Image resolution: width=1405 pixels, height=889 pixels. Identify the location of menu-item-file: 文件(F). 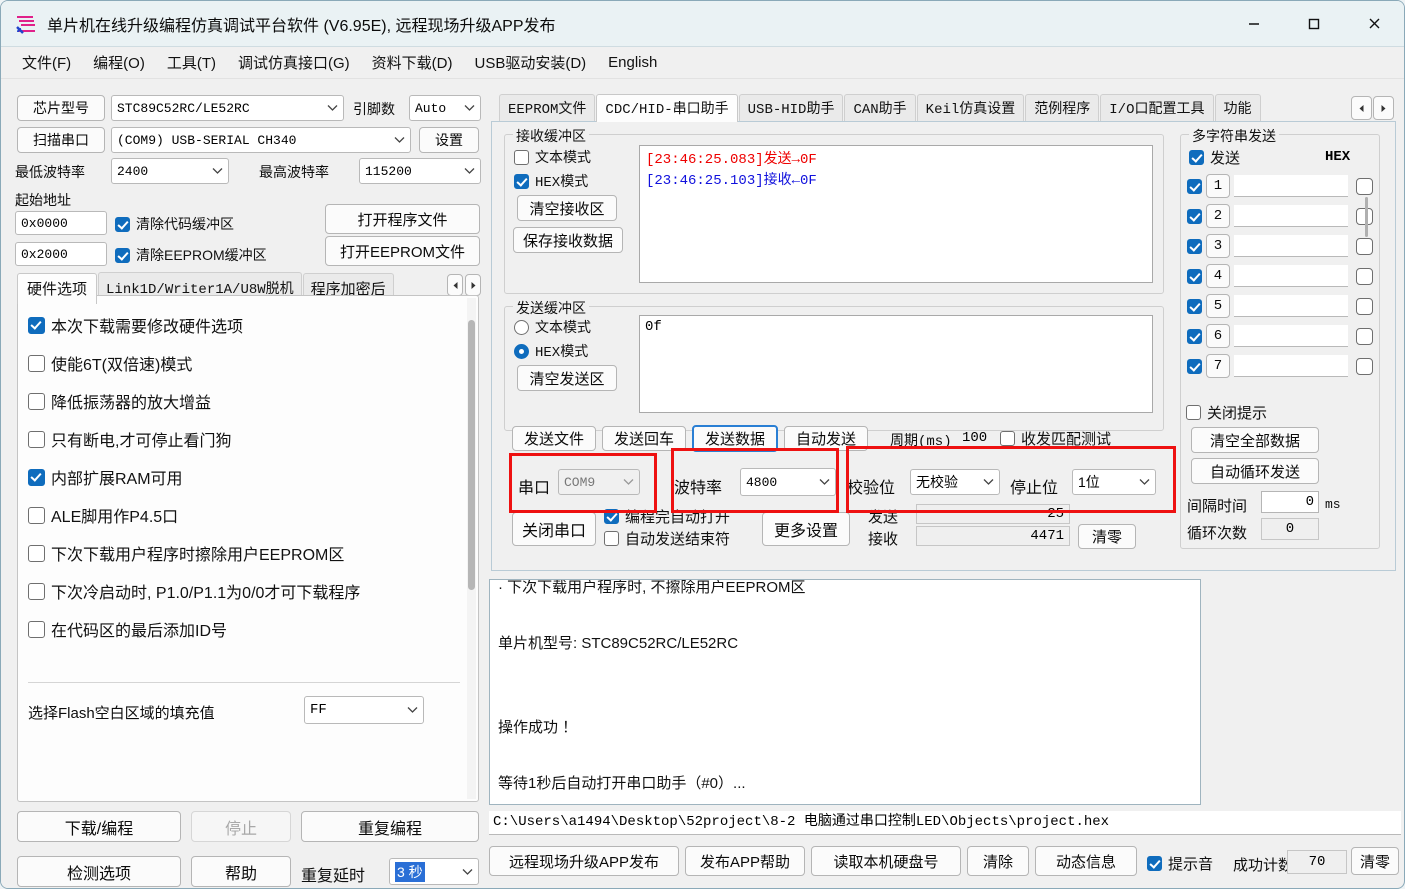
(46, 62).